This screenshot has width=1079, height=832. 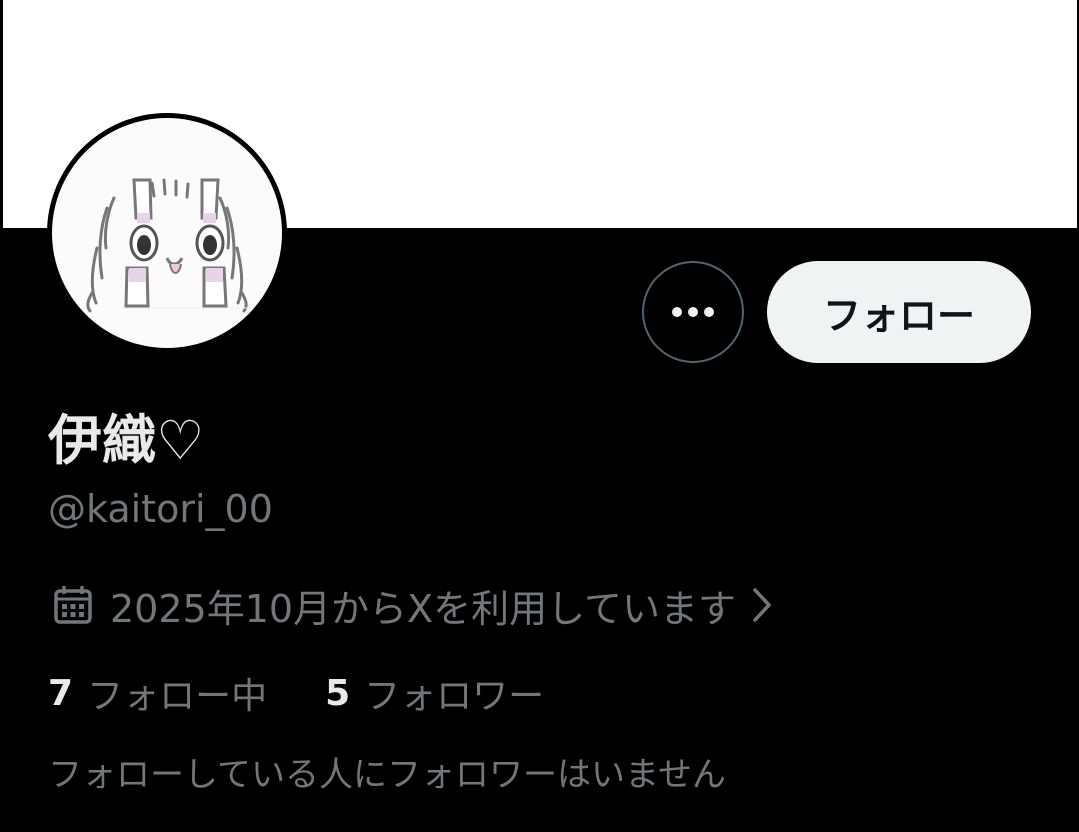 I want to click on user-handle: @kaitori_00, so click(x=160, y=509).